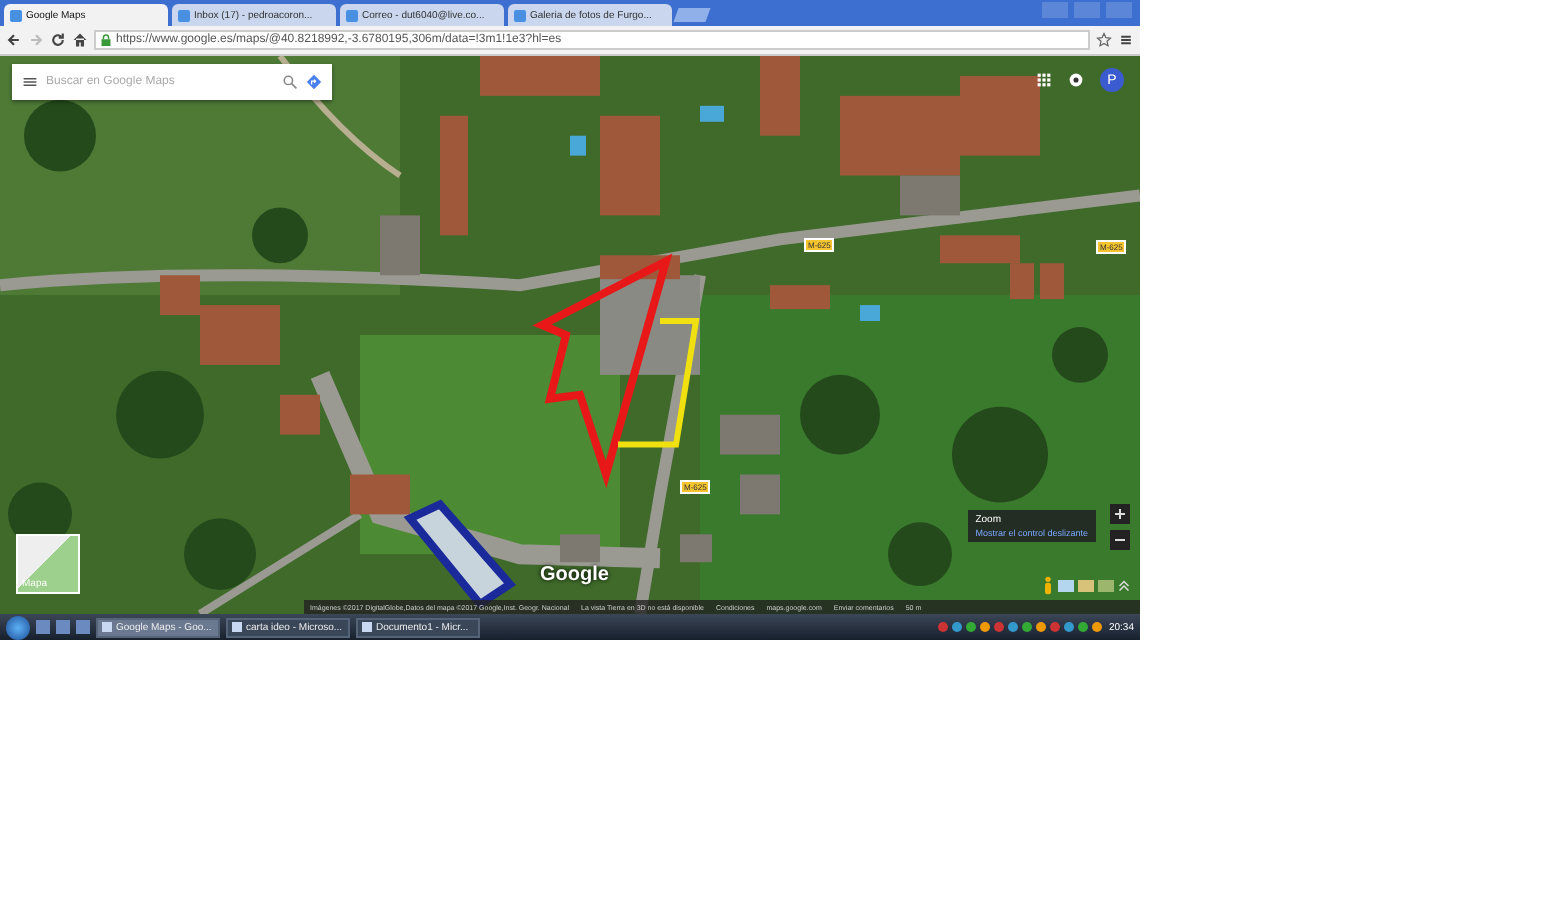  Describe the element at coordinates (290, 82) in the screenshot. I see `search-icon` at that location.